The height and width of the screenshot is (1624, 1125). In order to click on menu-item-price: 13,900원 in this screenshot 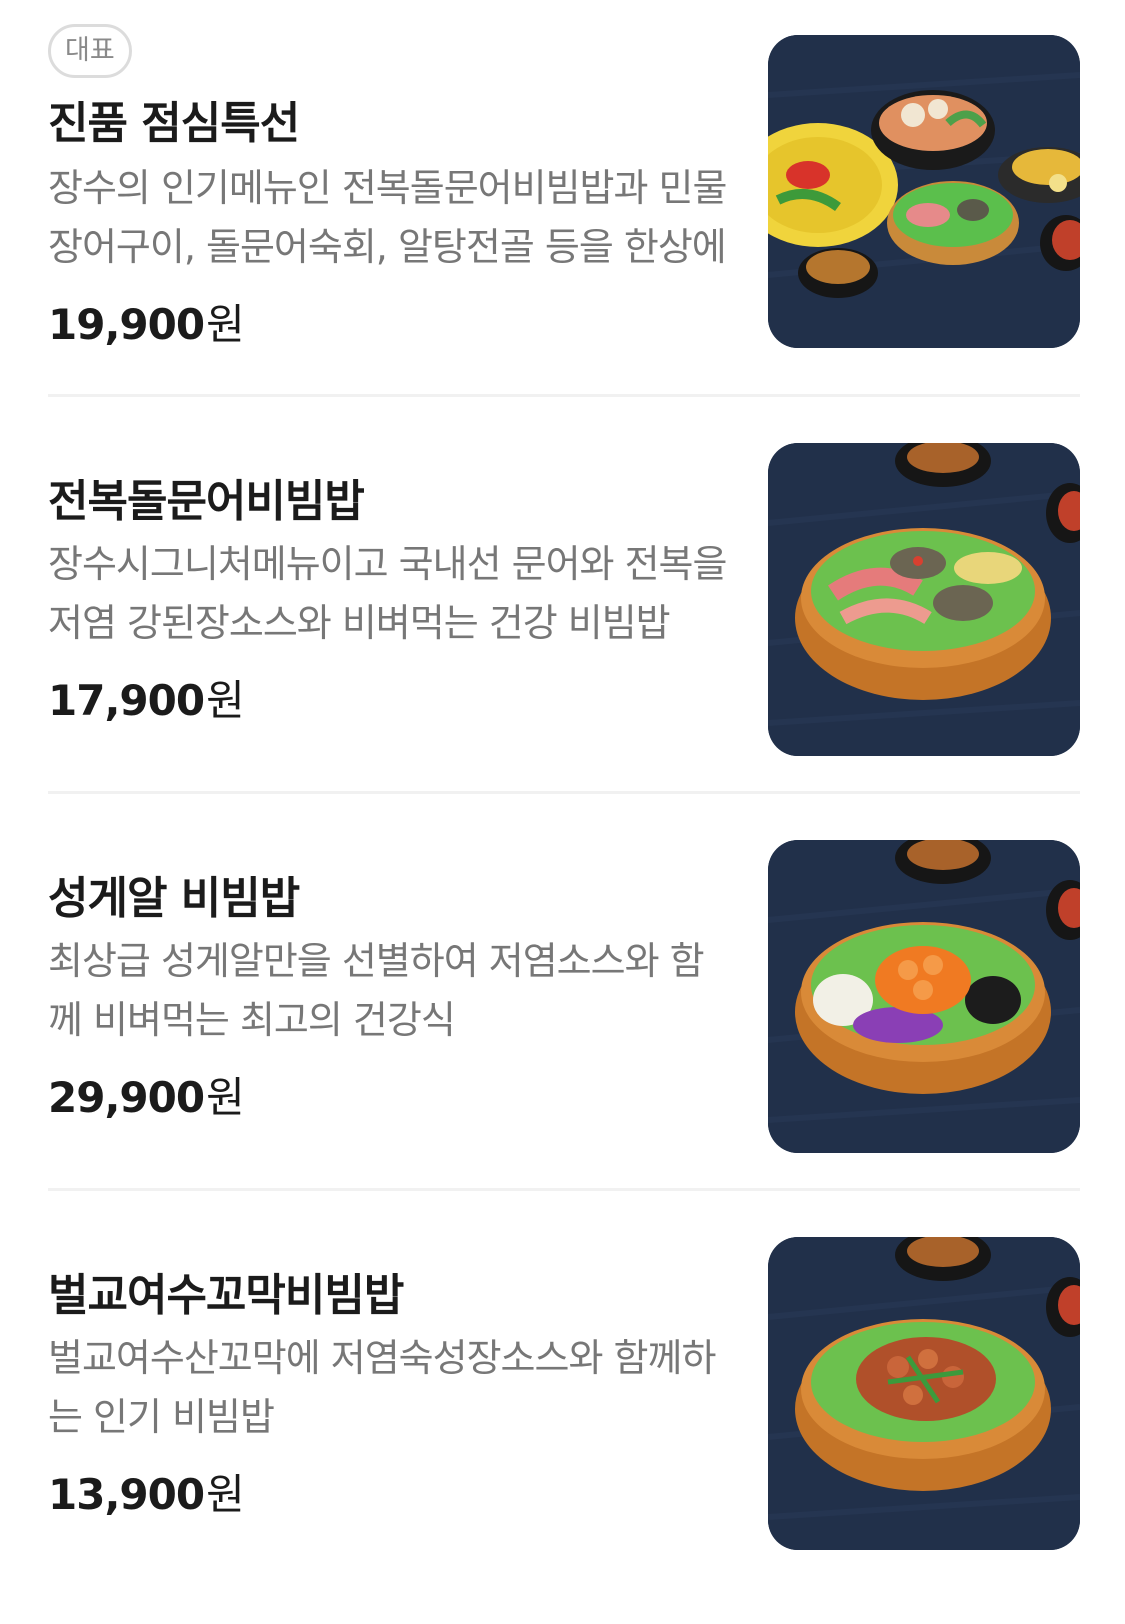, I will do `click(146, 1491)`.